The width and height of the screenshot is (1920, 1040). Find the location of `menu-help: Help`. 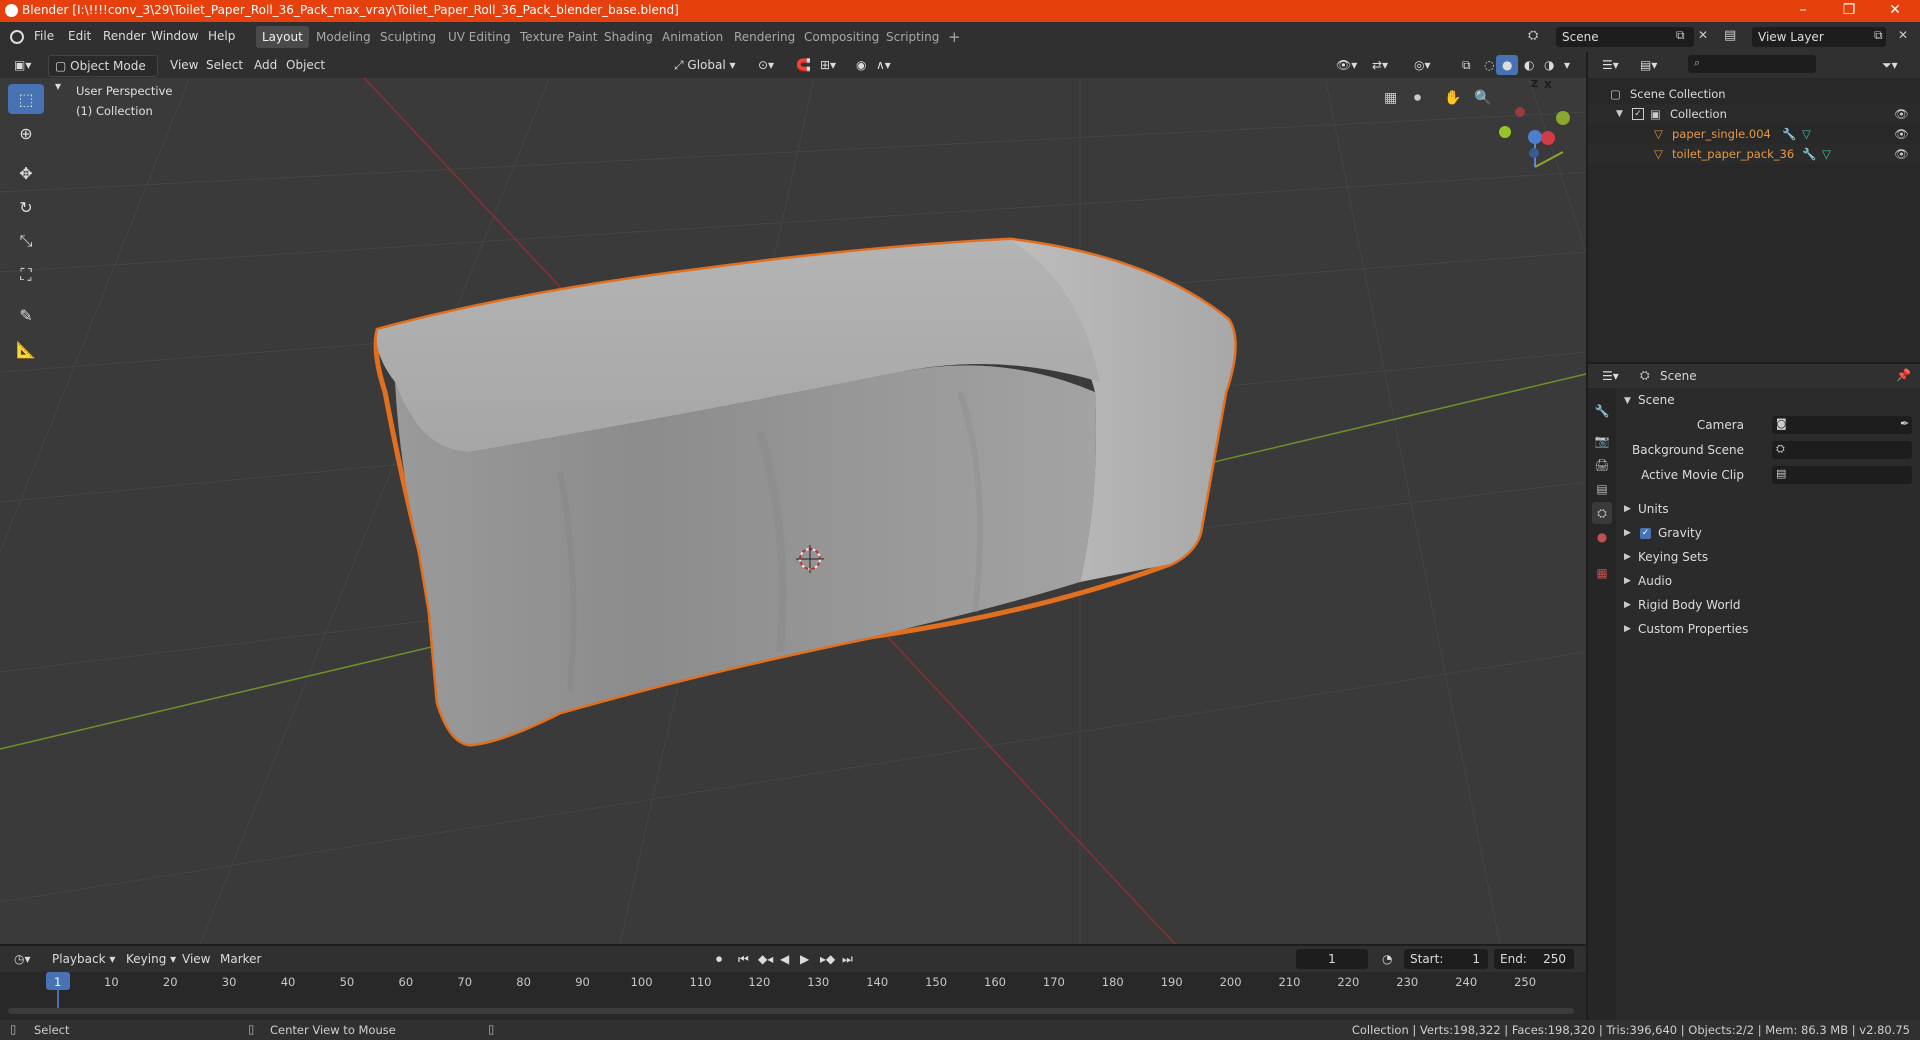

menu-help: Help is located at coordinates (221, 36).